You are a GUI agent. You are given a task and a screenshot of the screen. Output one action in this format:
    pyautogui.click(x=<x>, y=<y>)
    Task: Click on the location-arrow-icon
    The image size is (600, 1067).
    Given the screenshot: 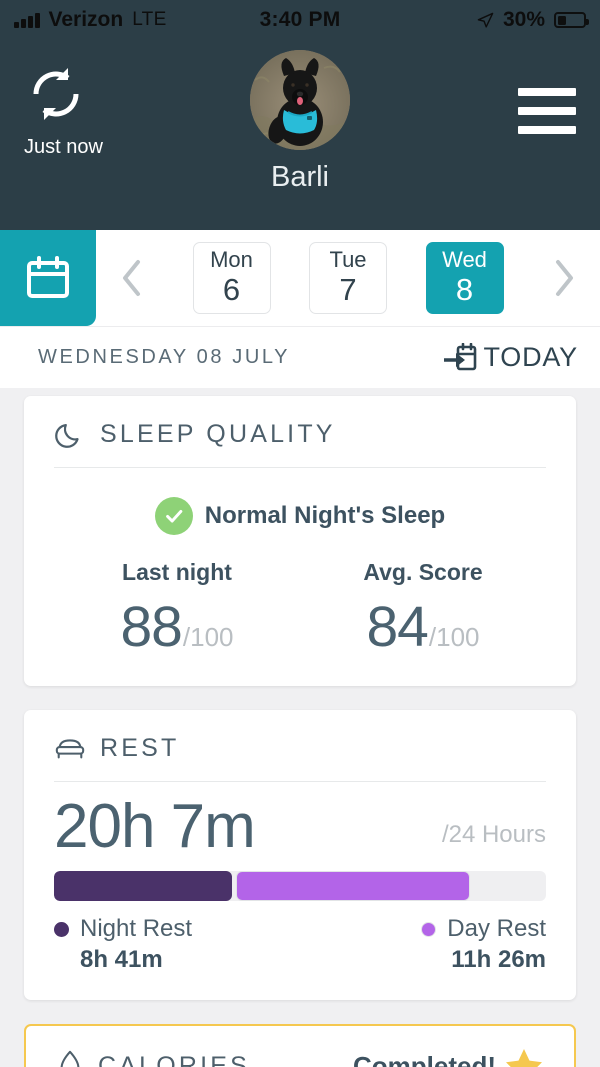 What is the action you would take?
    pyautogui.click(x=485, y=20)
    